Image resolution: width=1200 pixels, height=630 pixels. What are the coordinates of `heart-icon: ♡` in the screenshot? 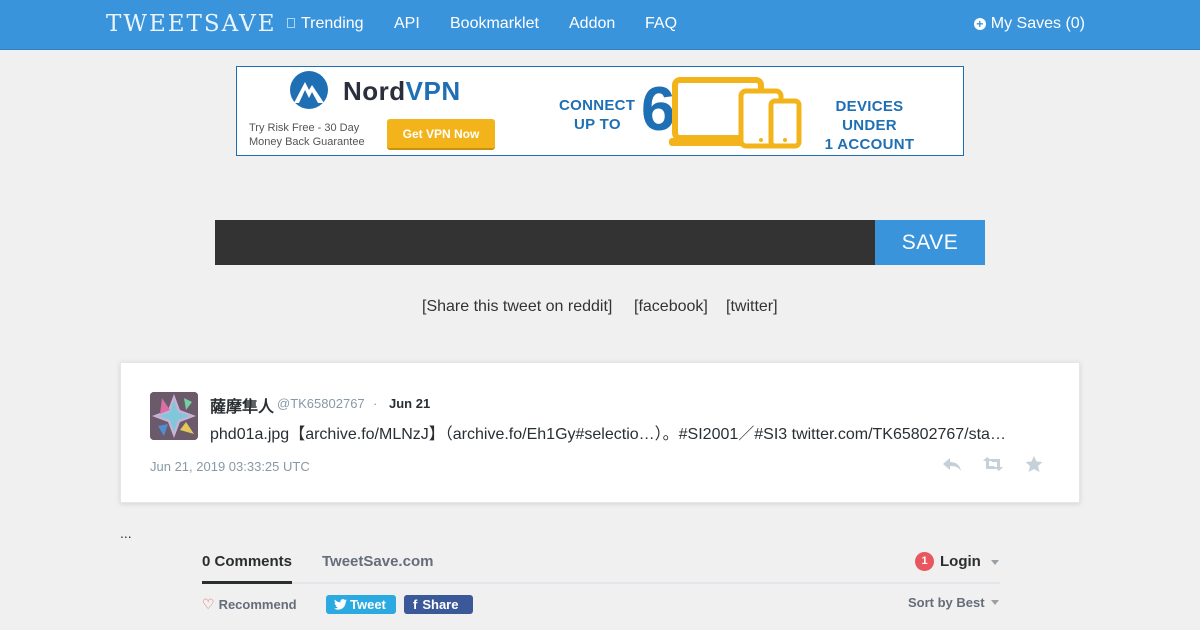 It's located at (208, 604).